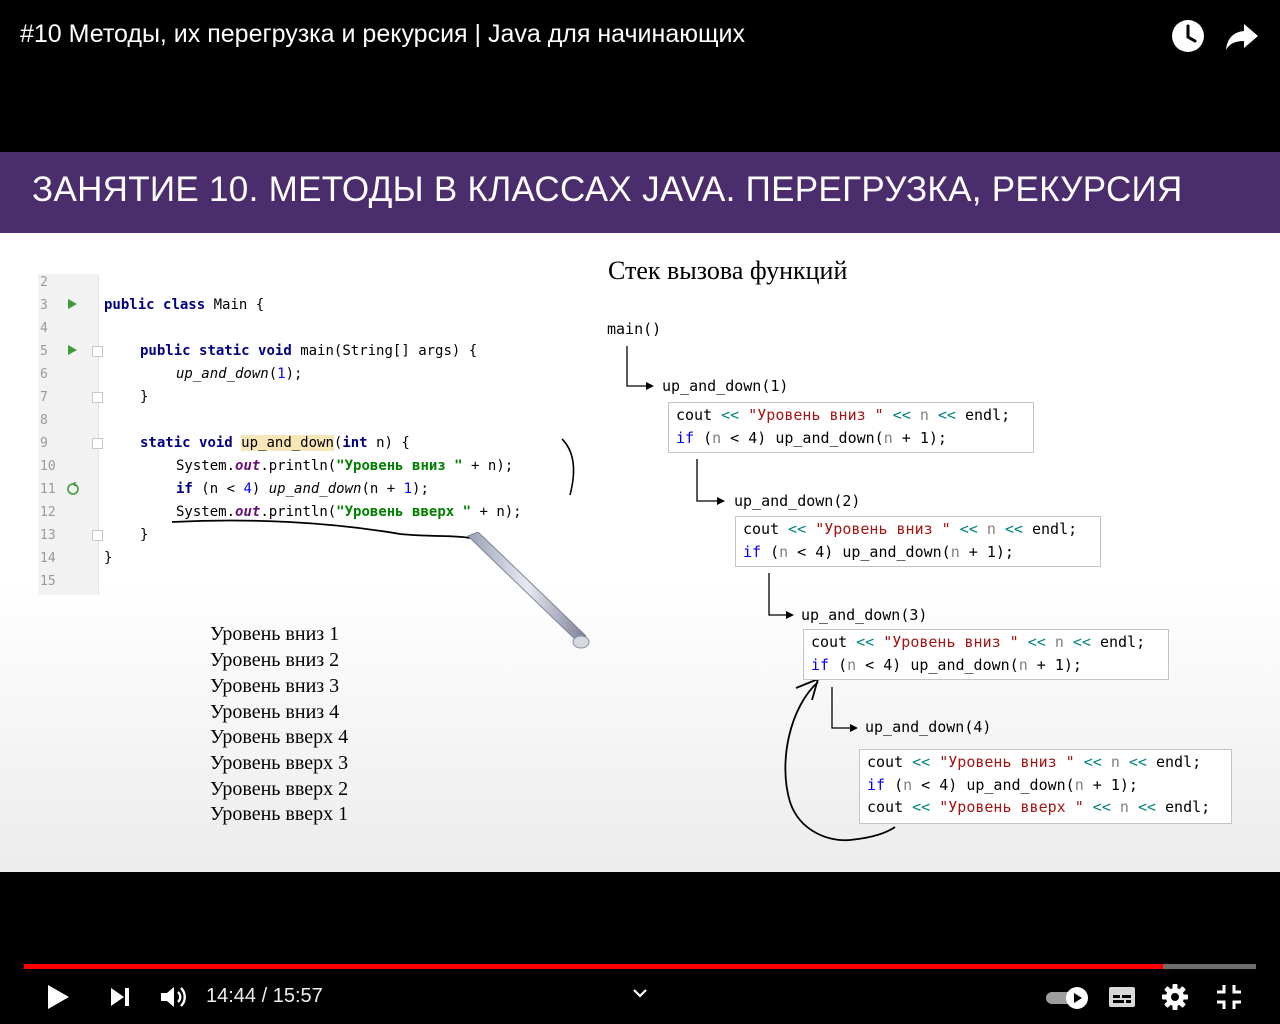  What do you see at coordinates (864, 615) in the screenshot?
I see `call-level-3: up_and_down(3)` at bounding box center [864, 615].